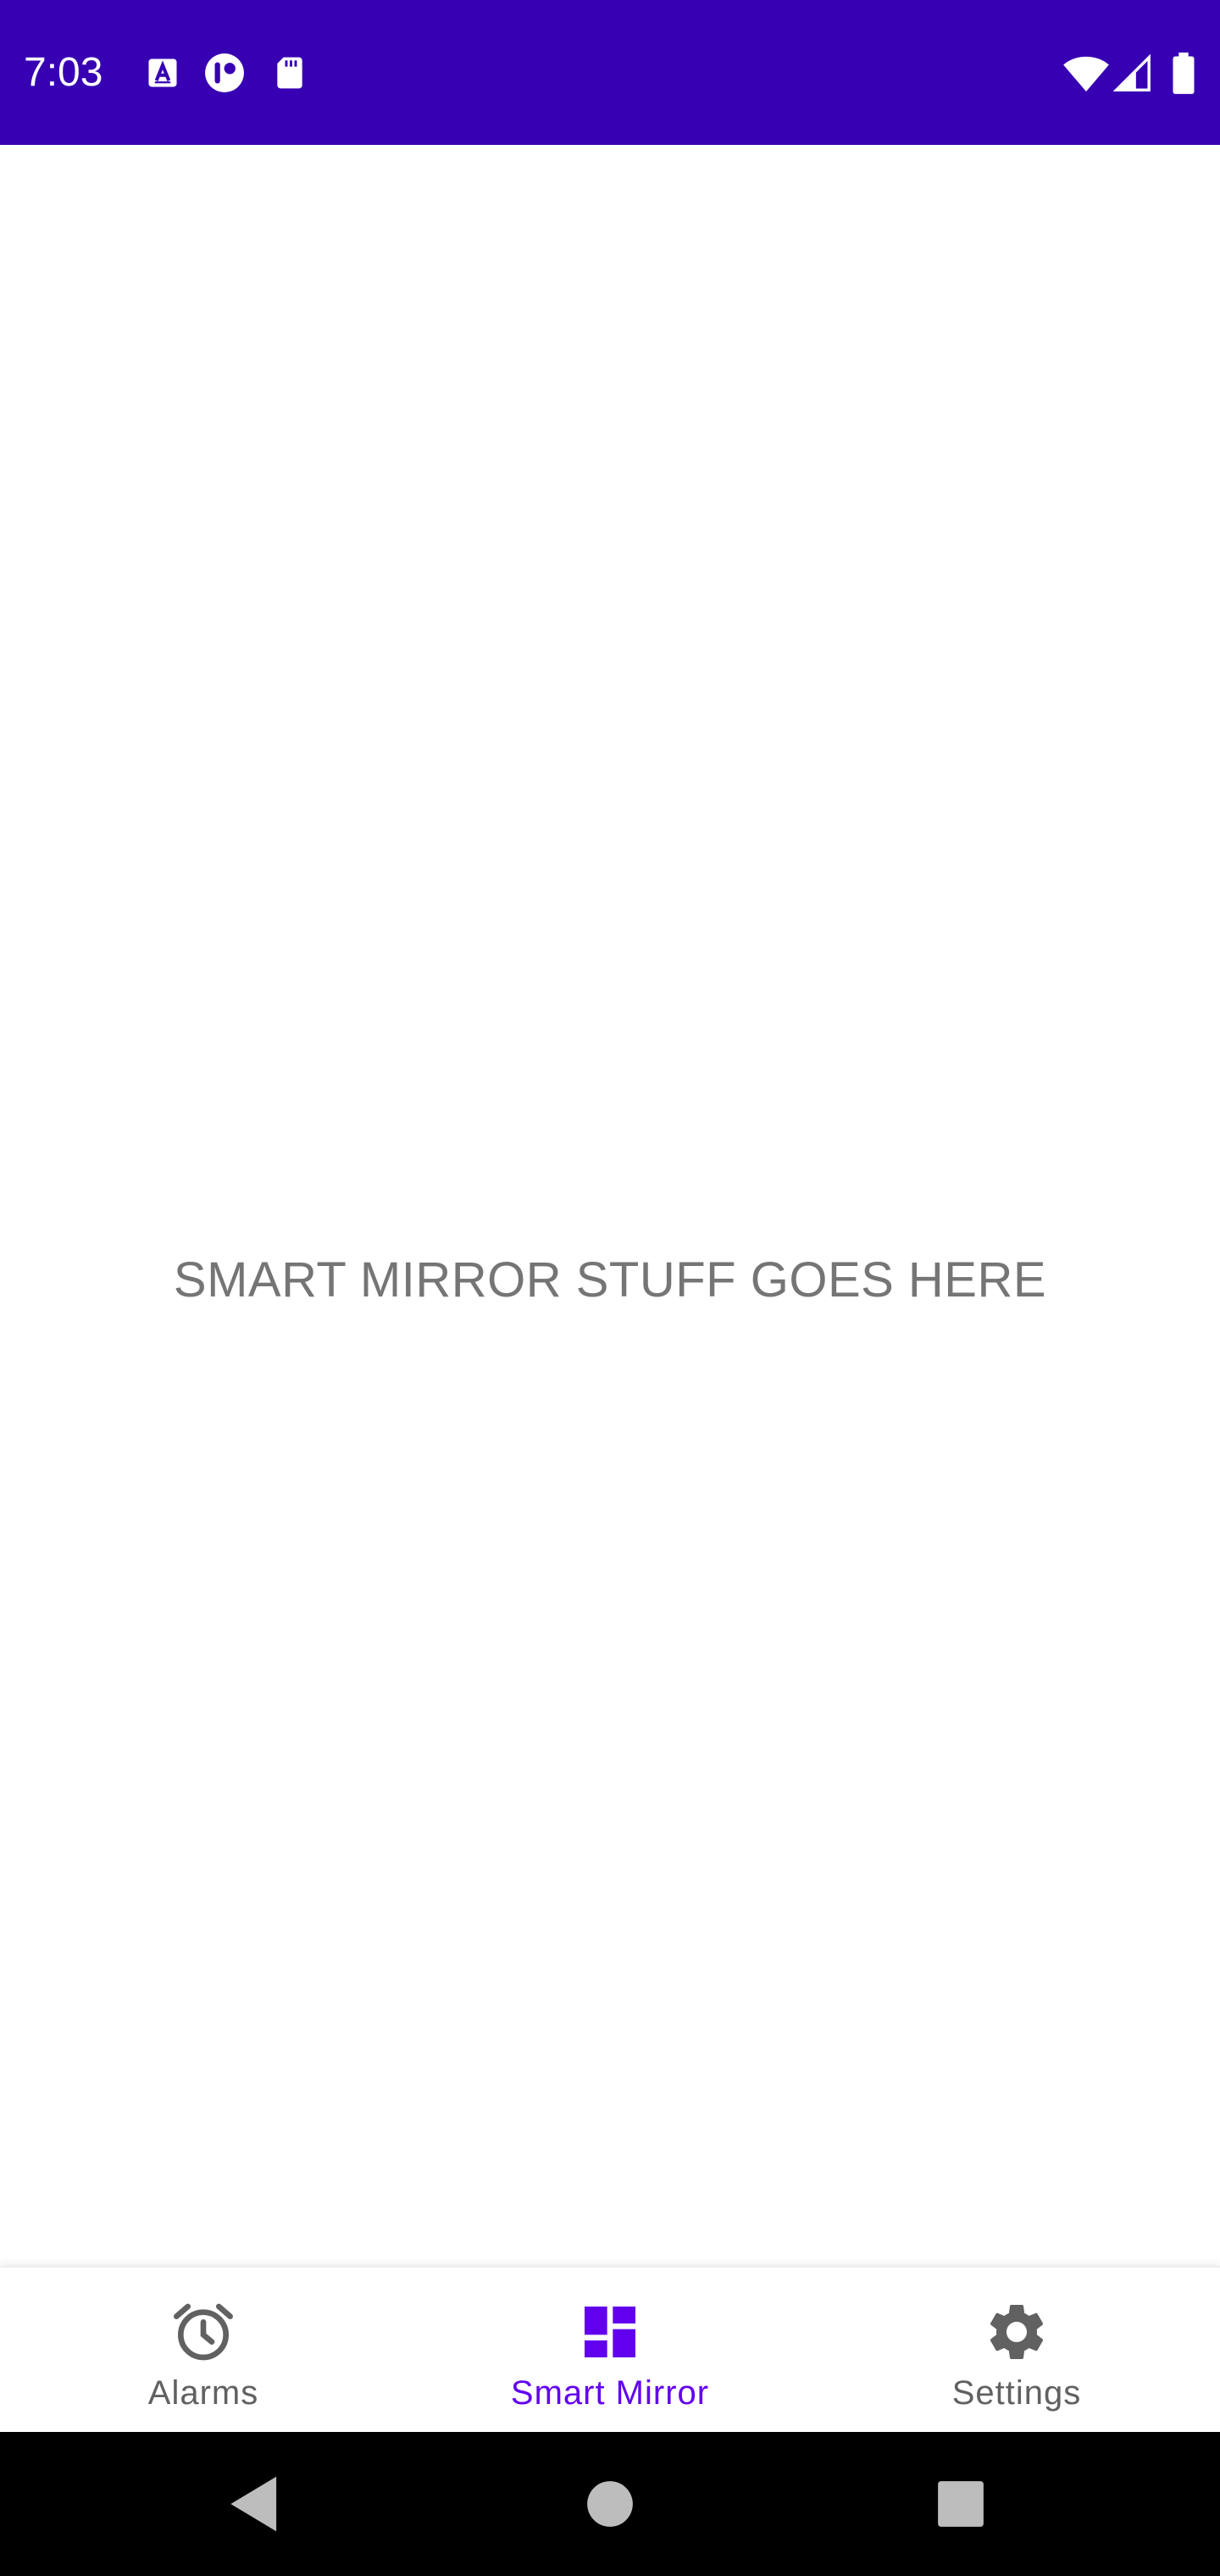  I want to click on nav-item-settings: Settings, so click(1016, 2350).